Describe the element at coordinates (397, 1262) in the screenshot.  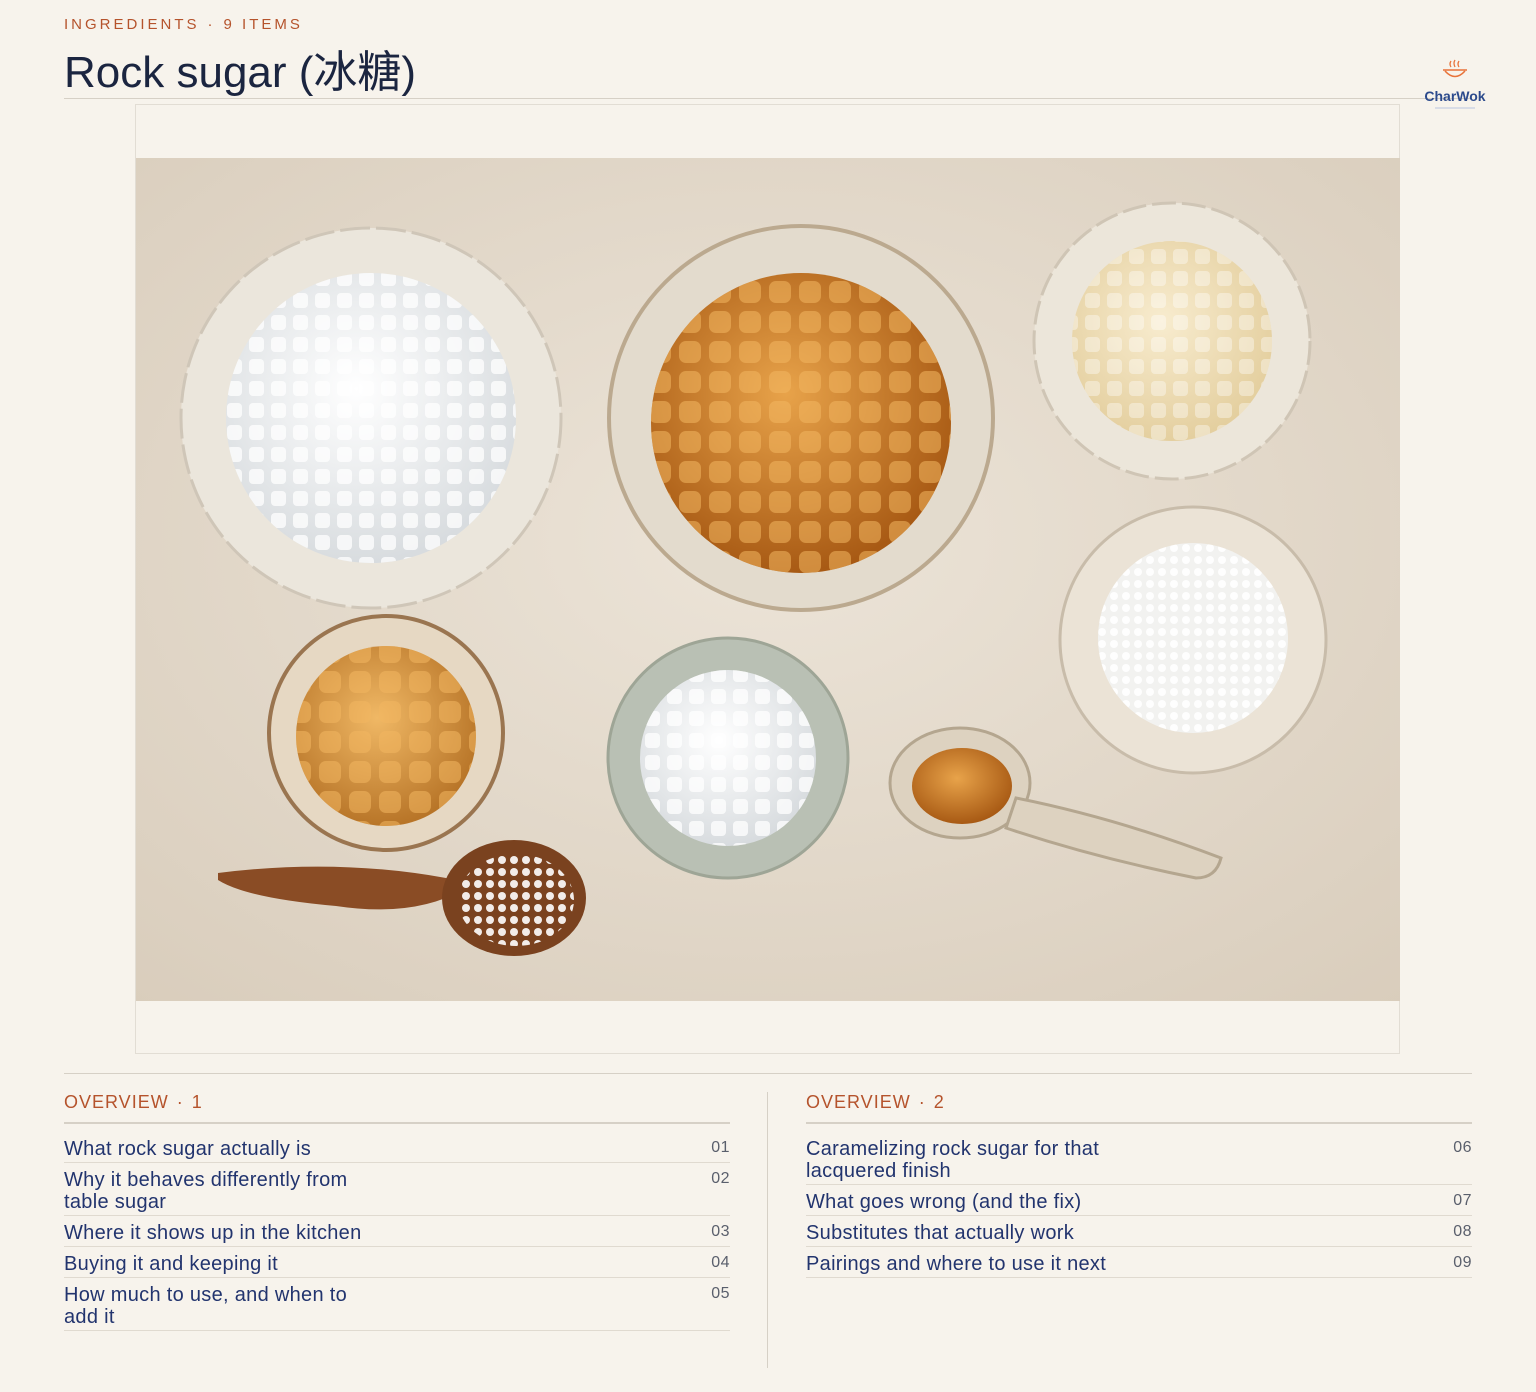
I see `toc-item: Buying it and keeping it 04` at that location.